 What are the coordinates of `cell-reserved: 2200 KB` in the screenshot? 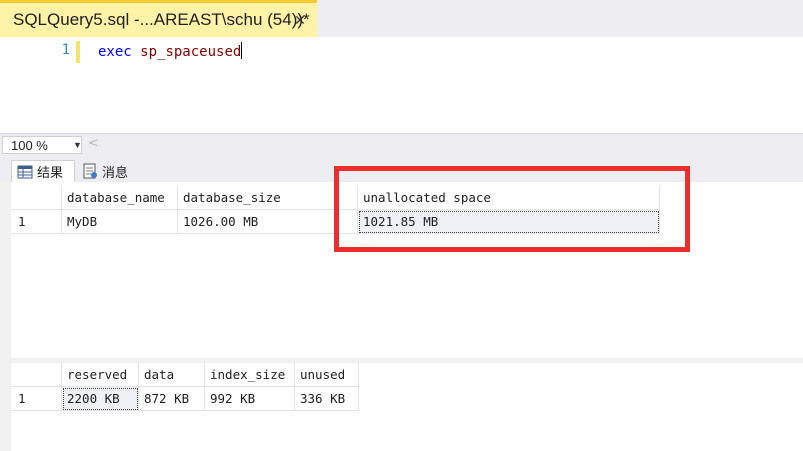 It's located at (100, 399).